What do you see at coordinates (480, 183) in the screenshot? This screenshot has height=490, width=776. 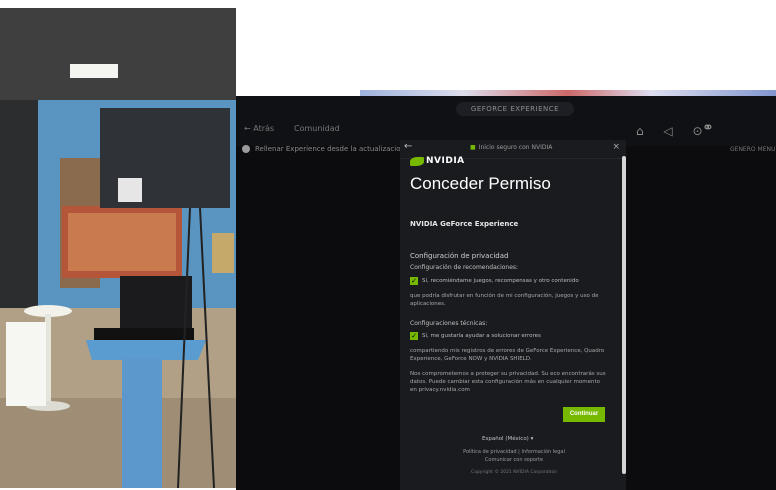 I see `dialog-title: Conceder Permiso` at bounding box center [480, 183].